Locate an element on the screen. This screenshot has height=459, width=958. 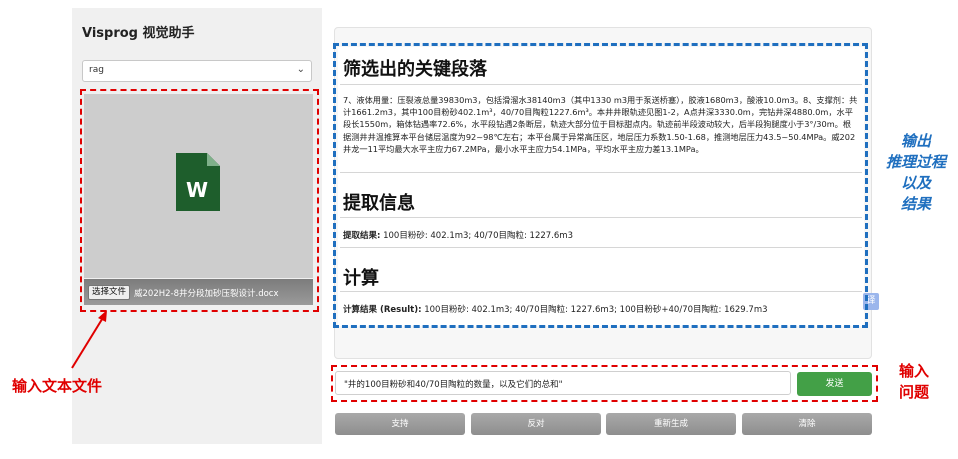
annotation-output: 输出 推理过程 以及 结果 is located at coordinates (916, 173).